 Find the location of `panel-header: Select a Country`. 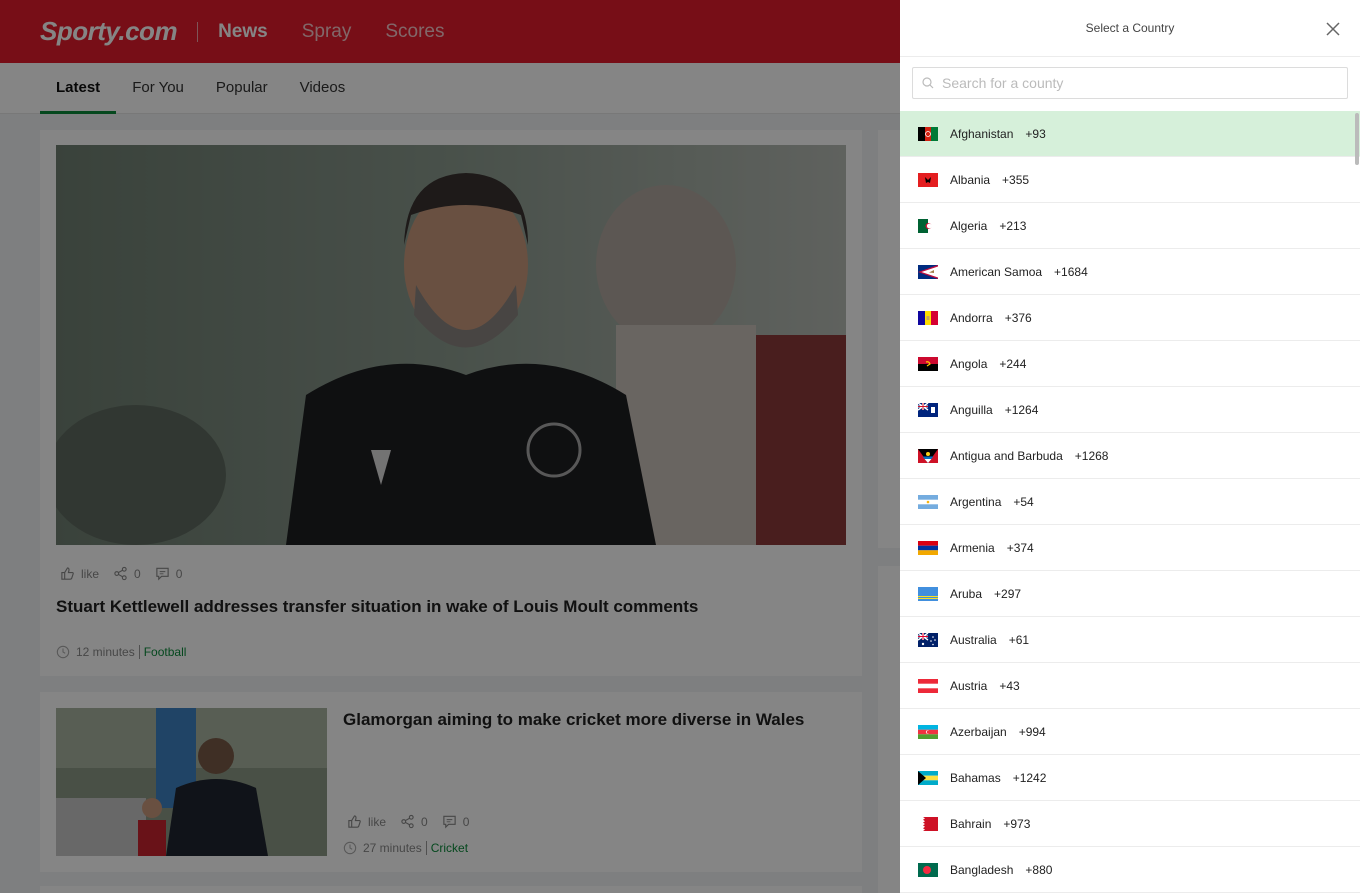

panel-header: Select a Country is located at coordinates (1130, 28).